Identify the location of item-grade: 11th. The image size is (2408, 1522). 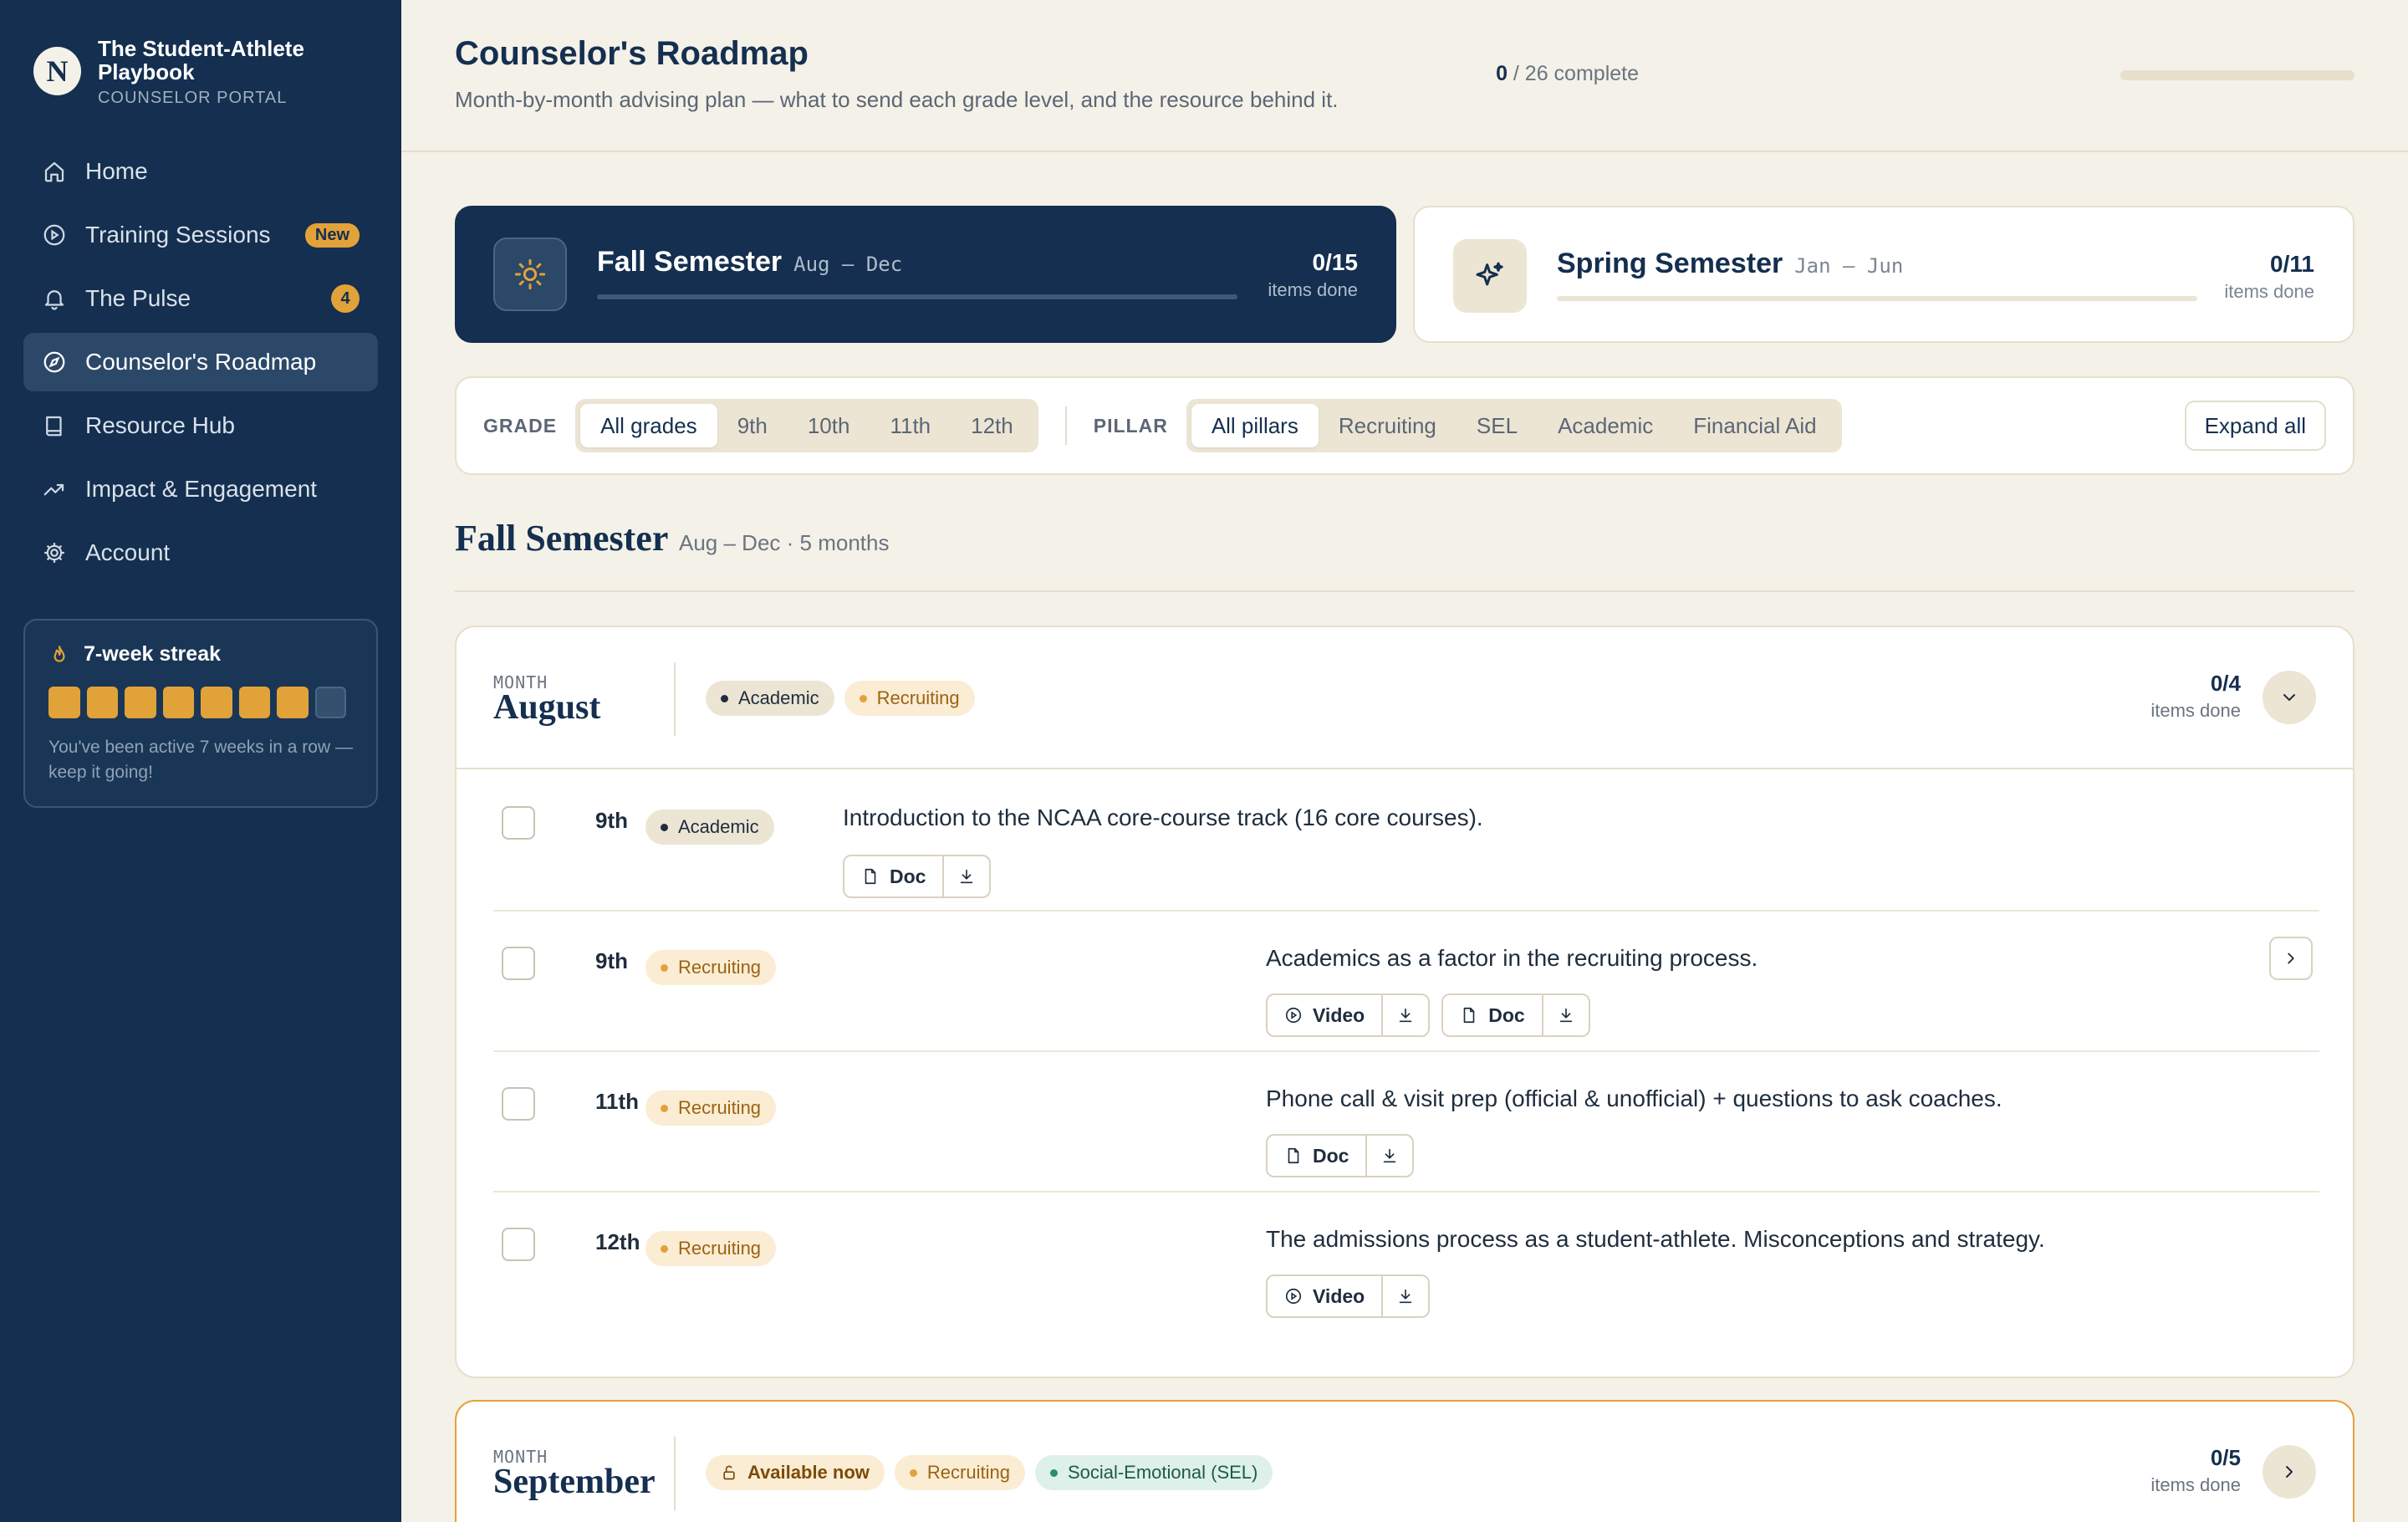
(617, 1101).